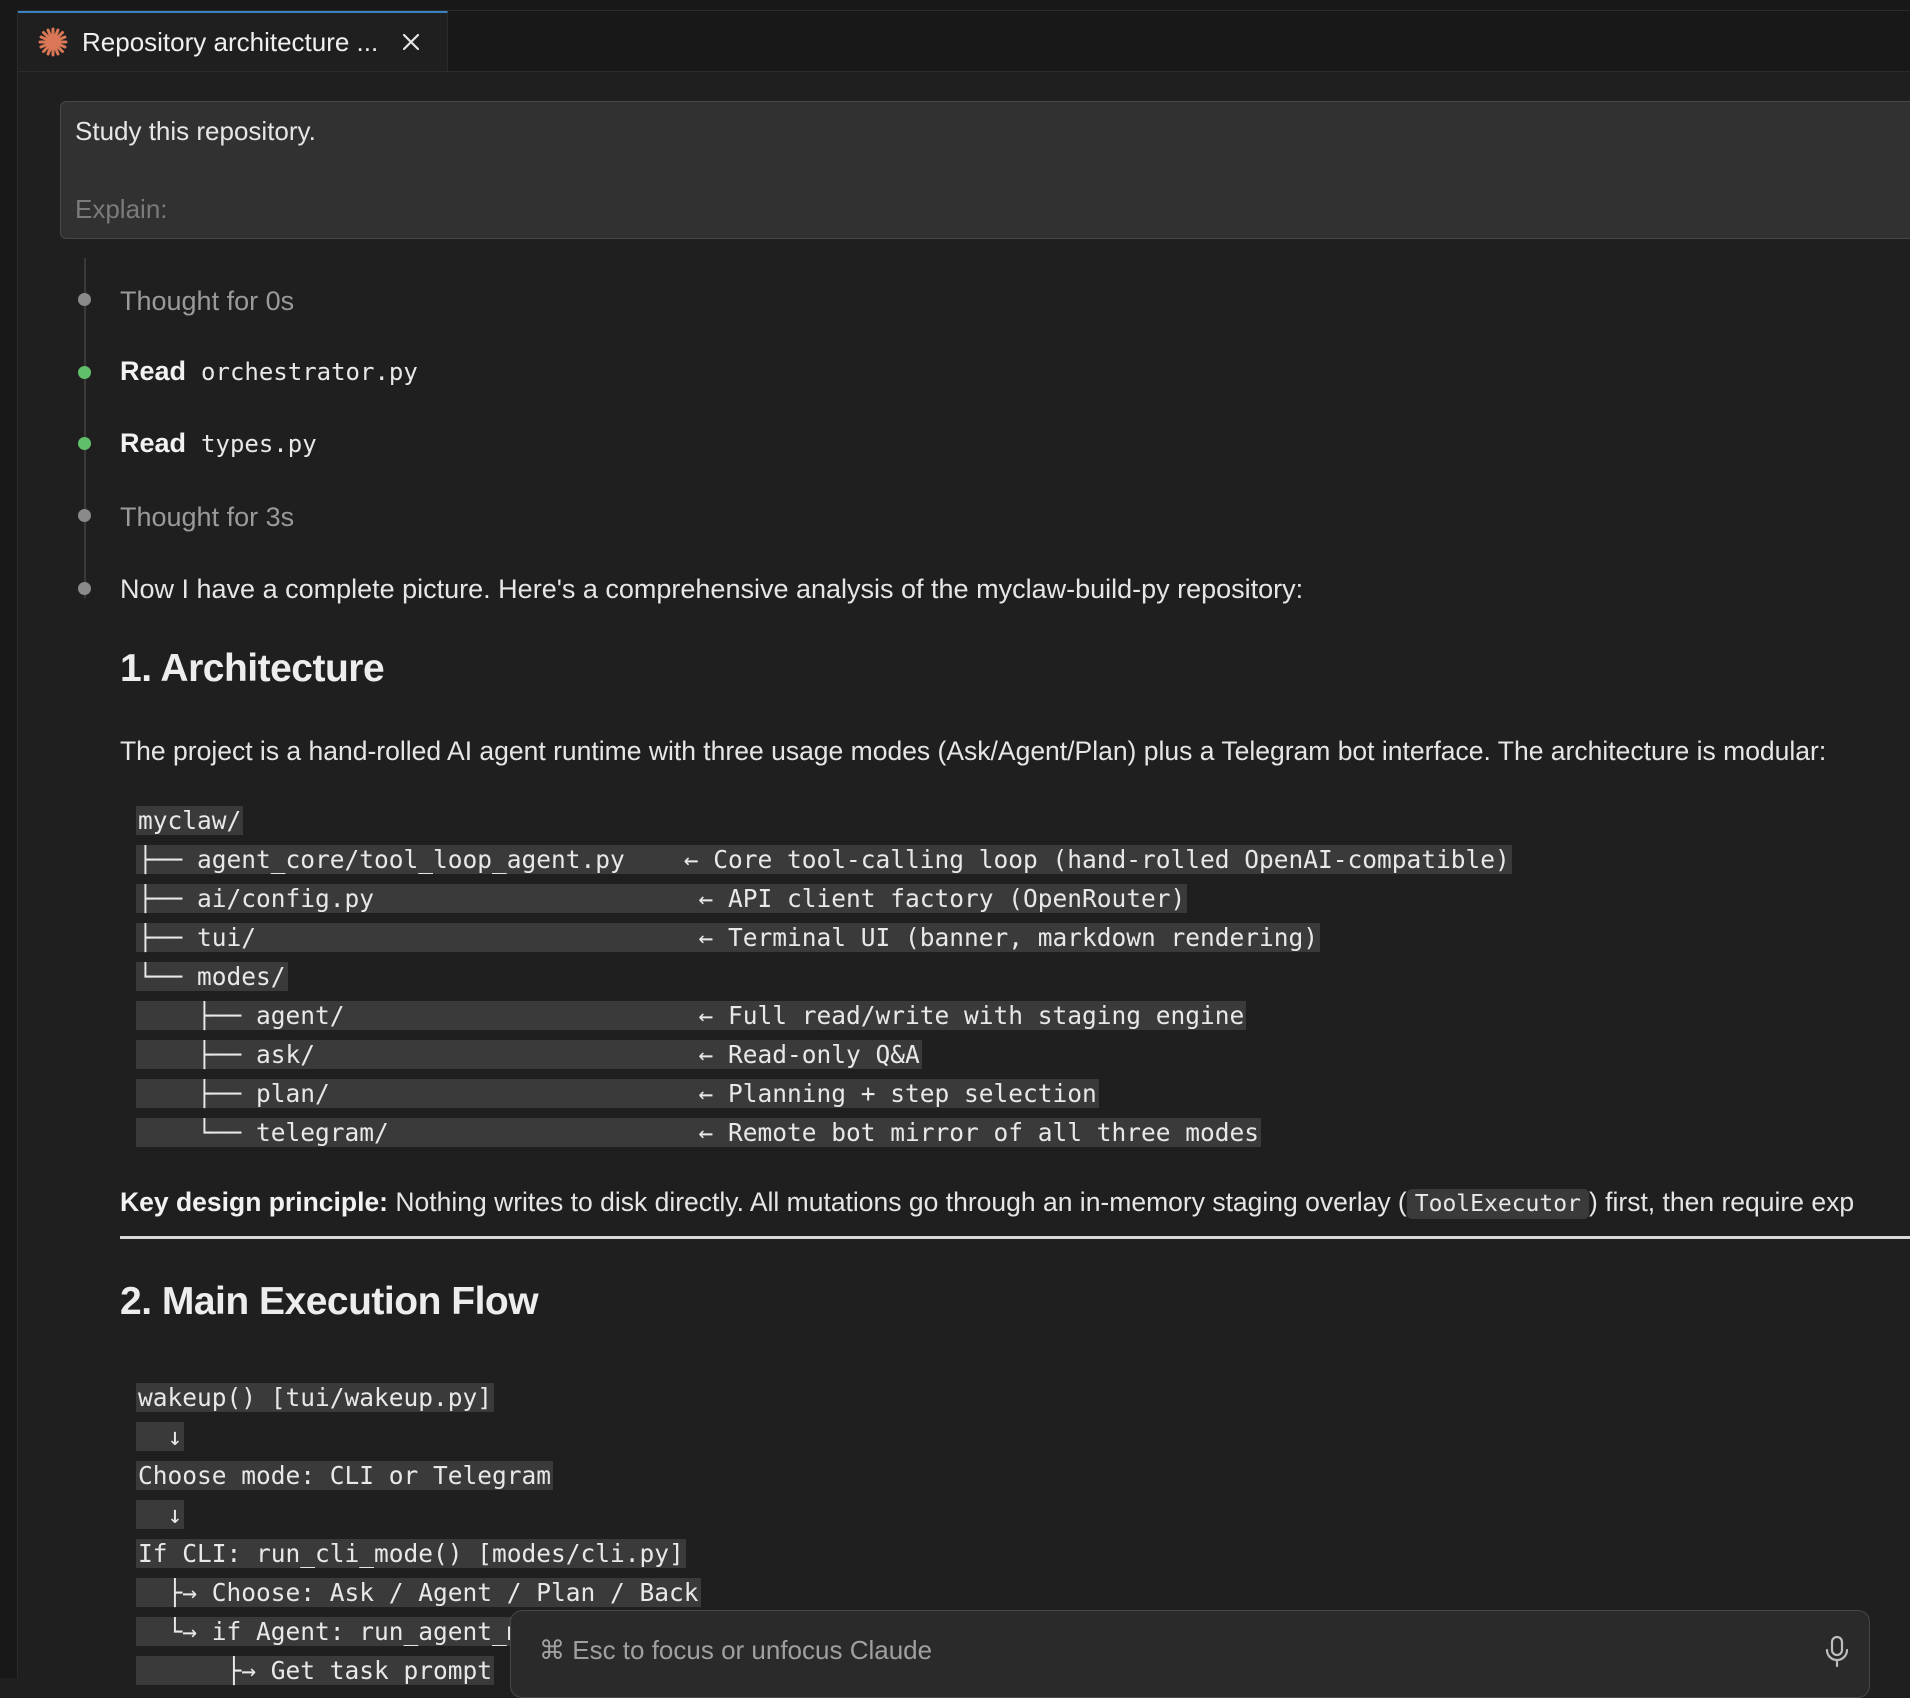 The width and height of the screenshot is (1910, 1698). I want to click on prompt-line-2: Explain:, so click(121, 209).